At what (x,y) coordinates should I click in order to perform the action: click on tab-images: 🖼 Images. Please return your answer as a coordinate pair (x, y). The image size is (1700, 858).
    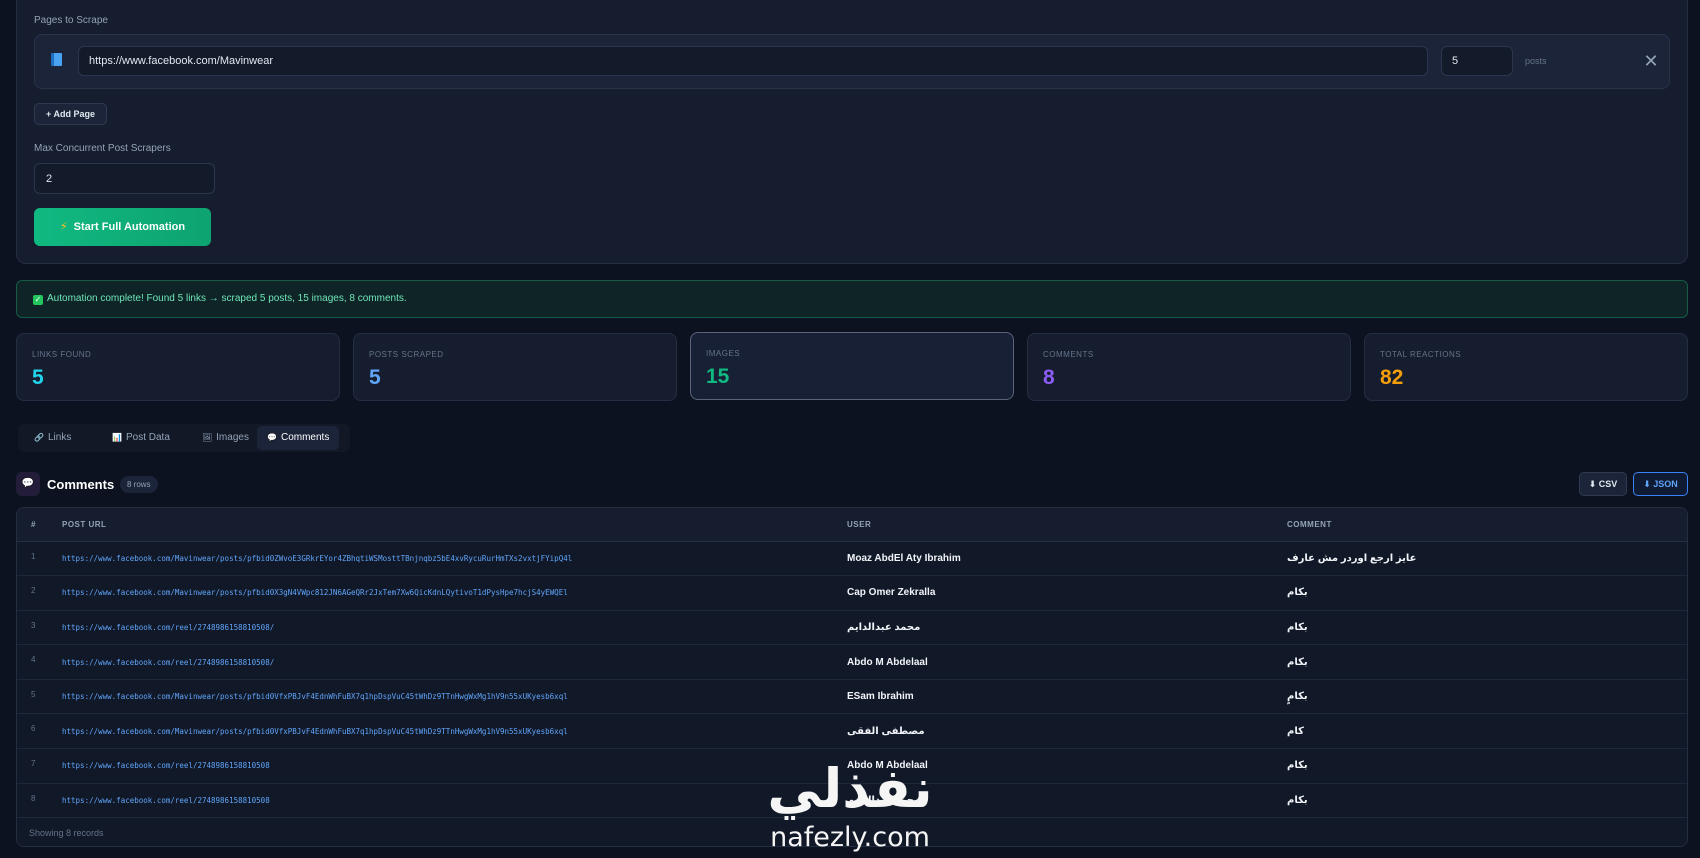
    Looking at the image, I should click on (225, 438).